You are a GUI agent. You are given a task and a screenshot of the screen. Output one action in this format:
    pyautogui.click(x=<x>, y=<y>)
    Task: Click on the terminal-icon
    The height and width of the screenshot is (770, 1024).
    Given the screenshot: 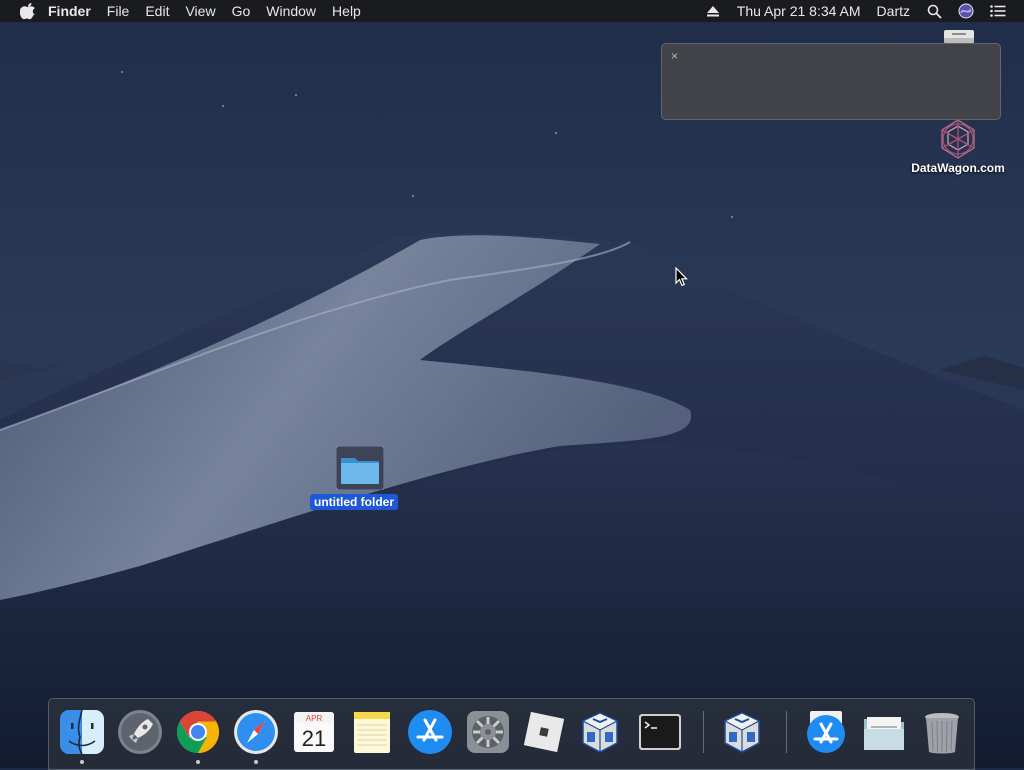 What is the action you would take?
    pyautogui.click(x=660, y=732)
    